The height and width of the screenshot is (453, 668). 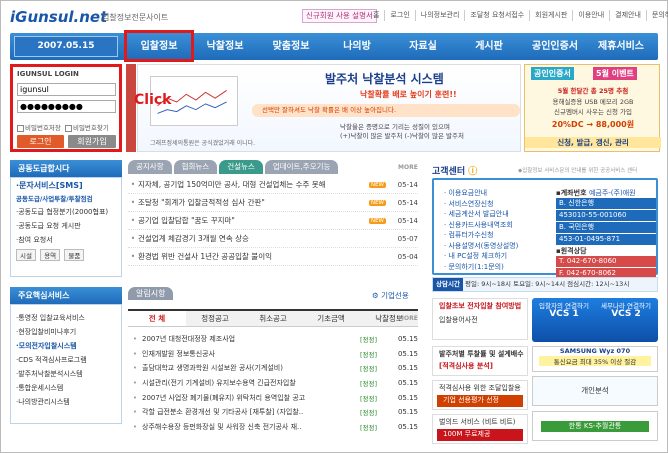 What do you see at coordinates (68, 128) in the screenshot?
I see `find-checkbox` at bounding box center [68, 128].